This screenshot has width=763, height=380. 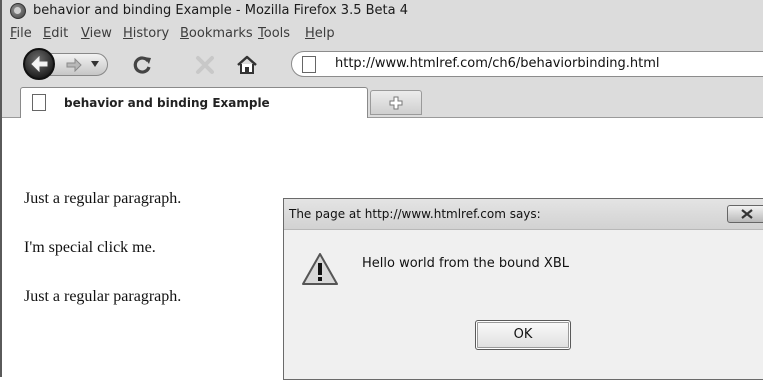 What do you see at coordinates (274, 33) in the screenshot?
I see `menu-tools: Tools` at bounding box center [274, 33].